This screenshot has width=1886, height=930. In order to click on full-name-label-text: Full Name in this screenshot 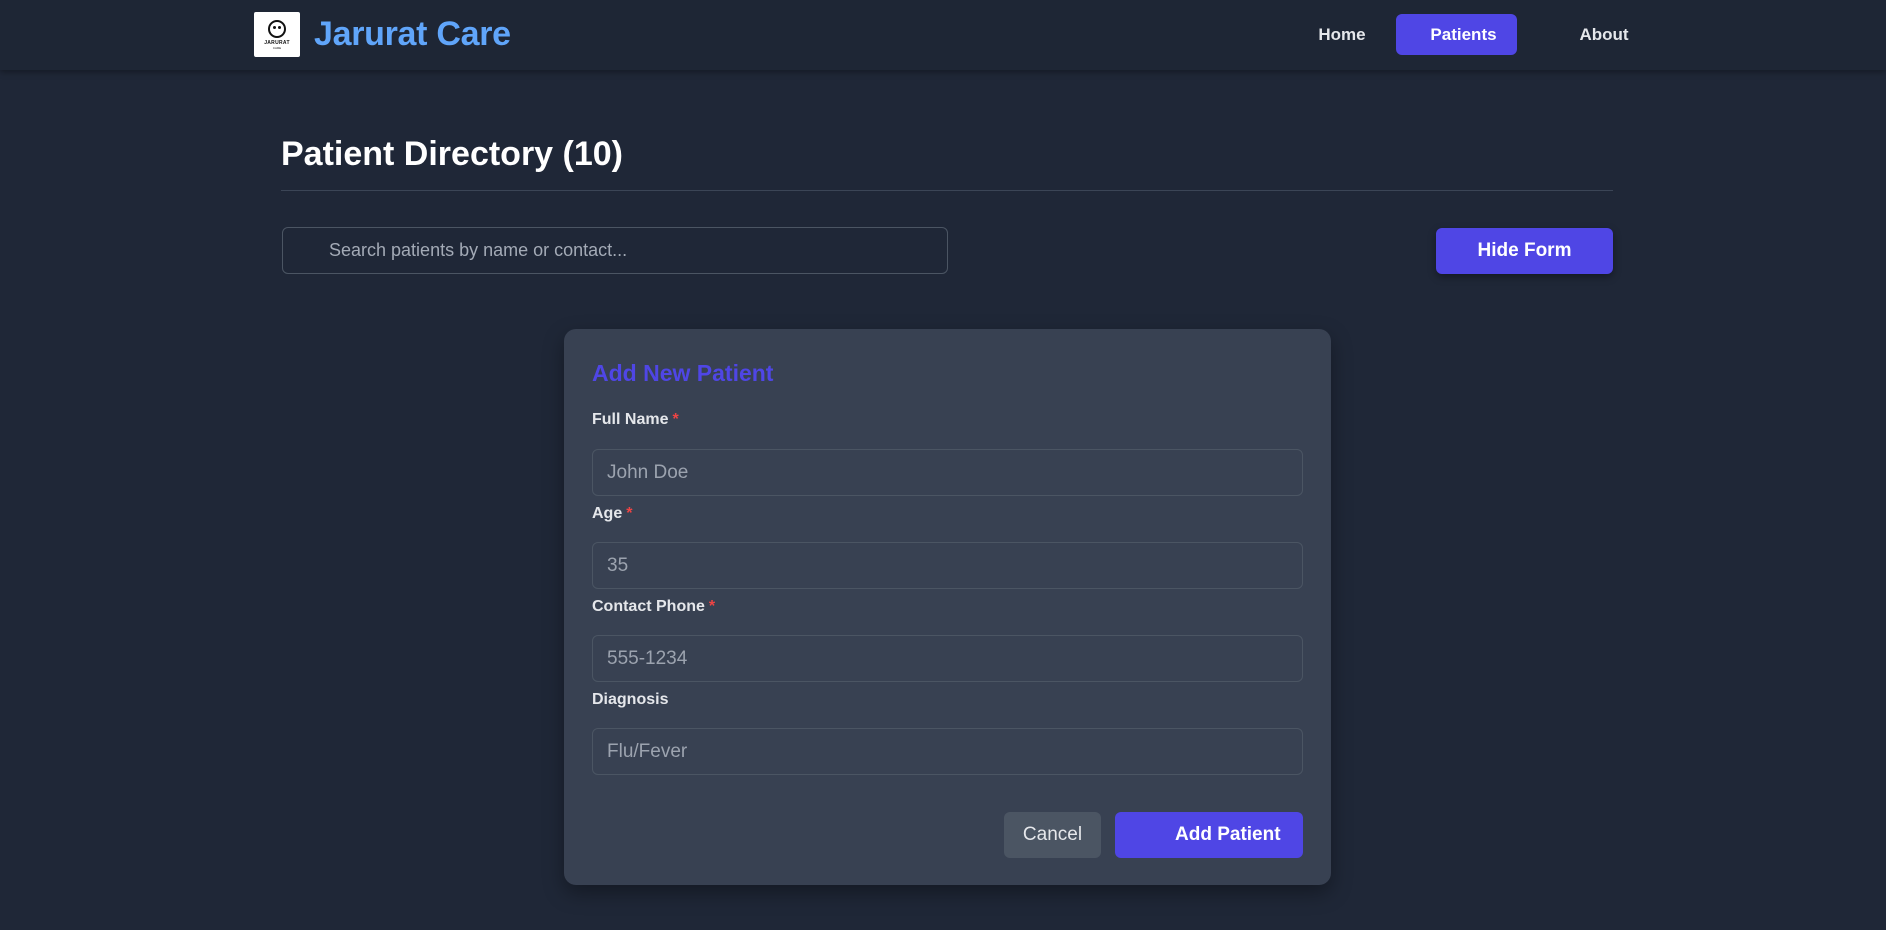, I will do `click(630, 419)`.